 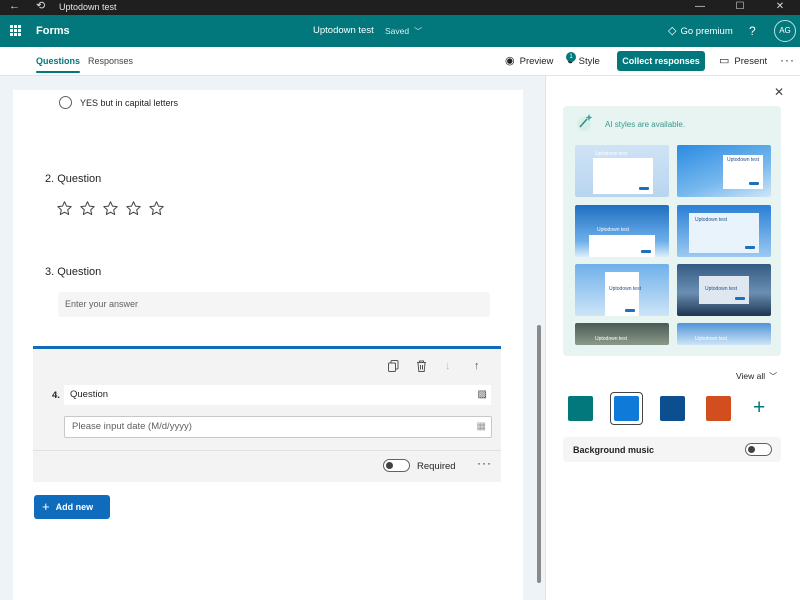 I want to click on add-new-button: + Add new, so click(x=72, y=507).